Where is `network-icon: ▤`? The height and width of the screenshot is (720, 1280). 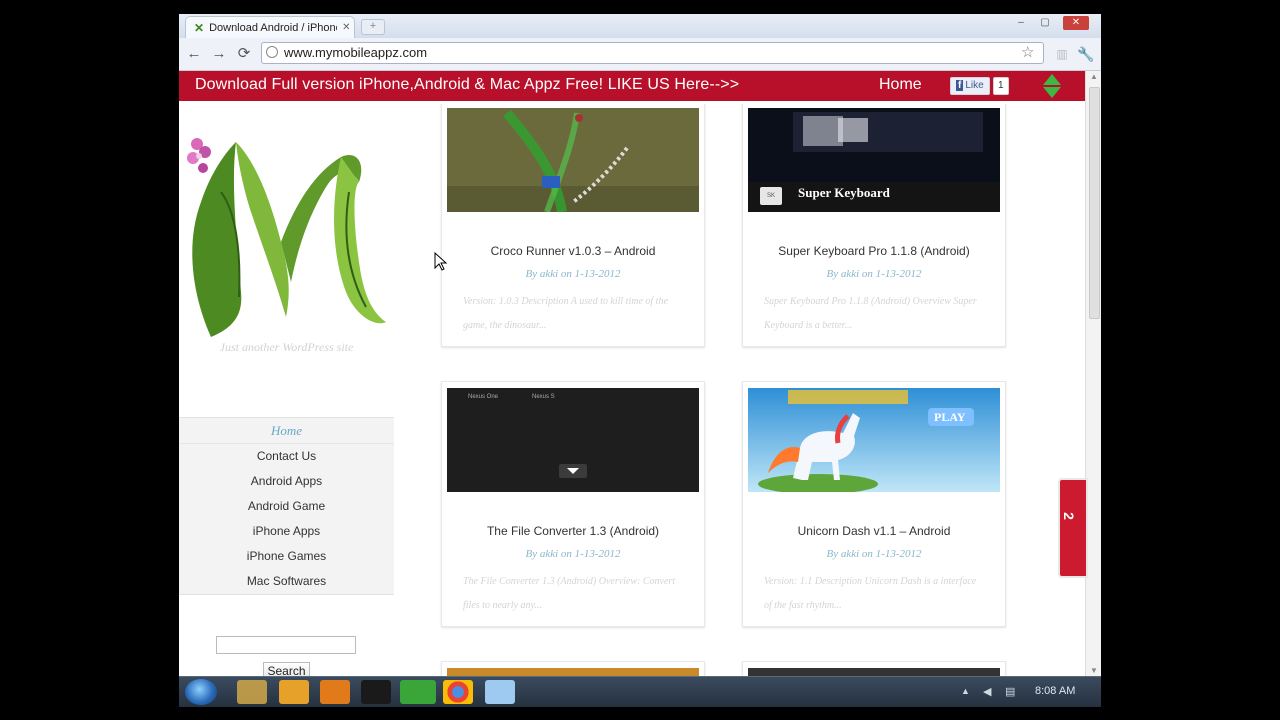 network-icon: ▤ is located at coordinates (1010, 691).